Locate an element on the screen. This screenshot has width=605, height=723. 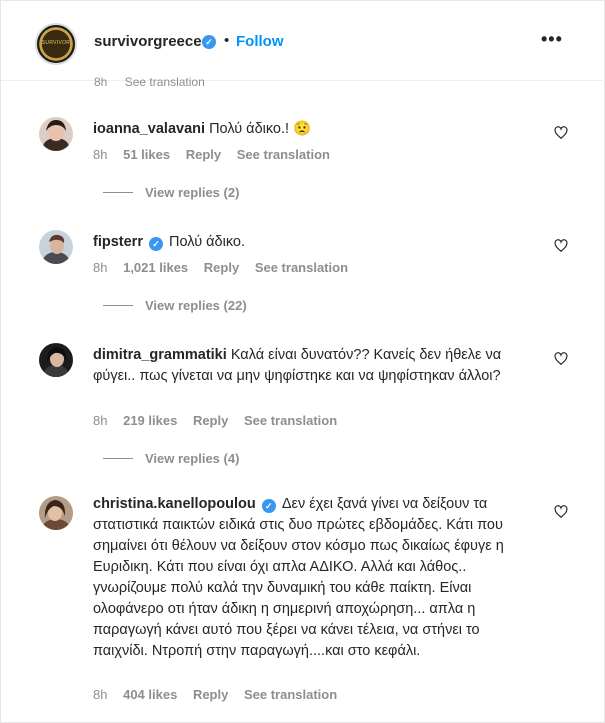
comment-likes: 219 likes is located at coordinates (150, 420).